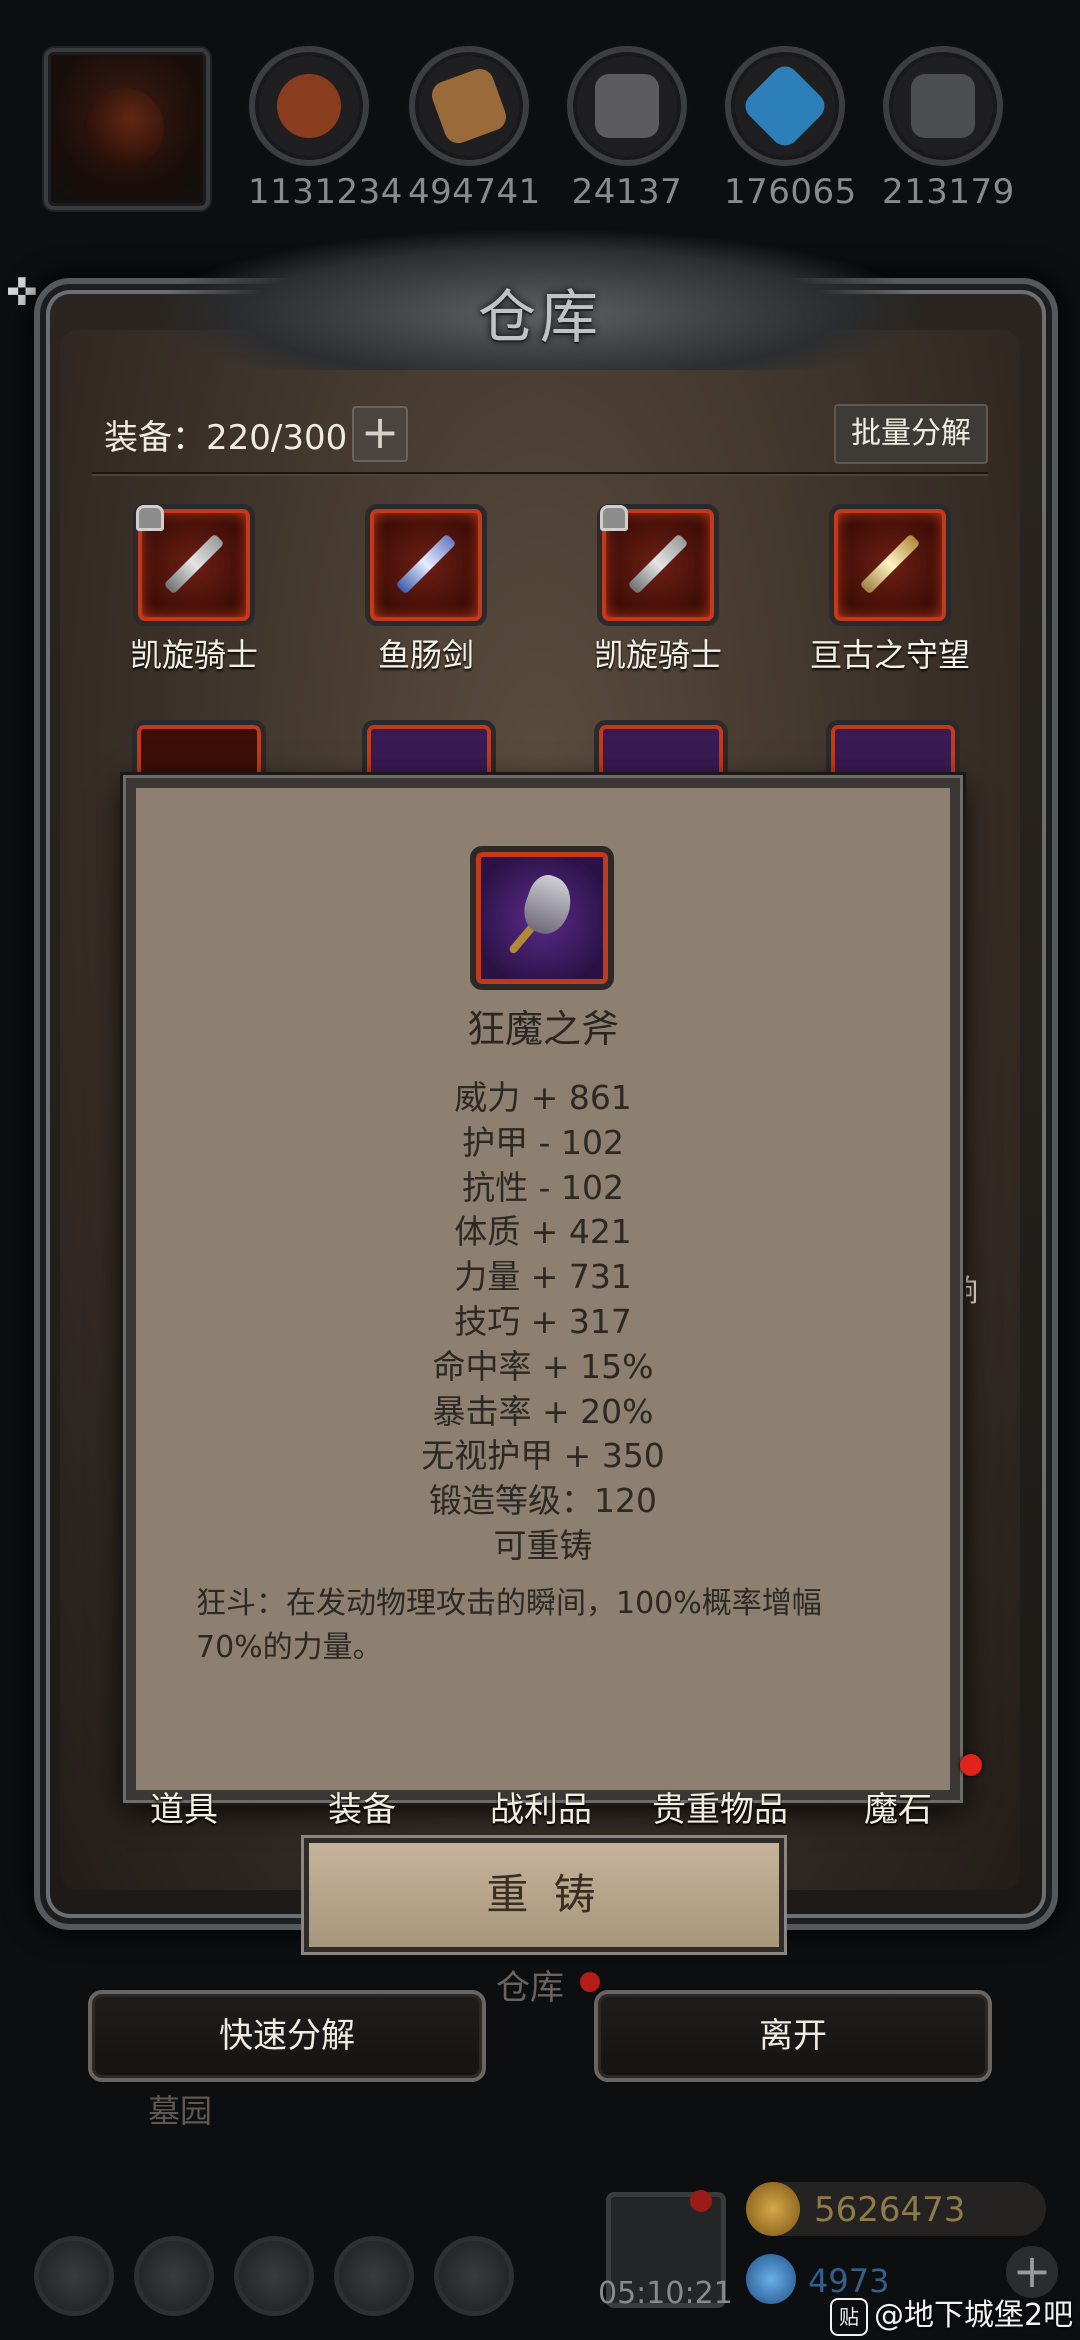 This screenshot has width=1080, height=2340. What do you see at coordinates (911, 434) in the screenshot?
I see `batch-decompose-button: 批量分解` at bounding box center [911, 434].